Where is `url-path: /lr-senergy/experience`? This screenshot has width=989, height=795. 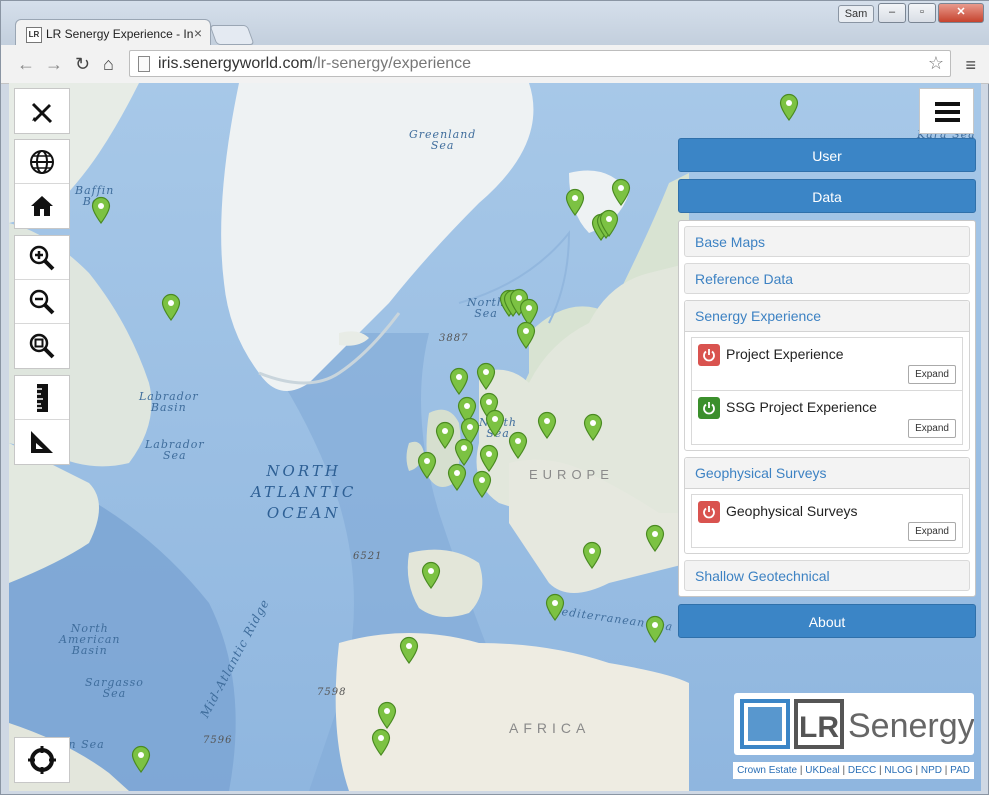
url-path: /lr-senergy/experience is located at coordinates (392, 63).